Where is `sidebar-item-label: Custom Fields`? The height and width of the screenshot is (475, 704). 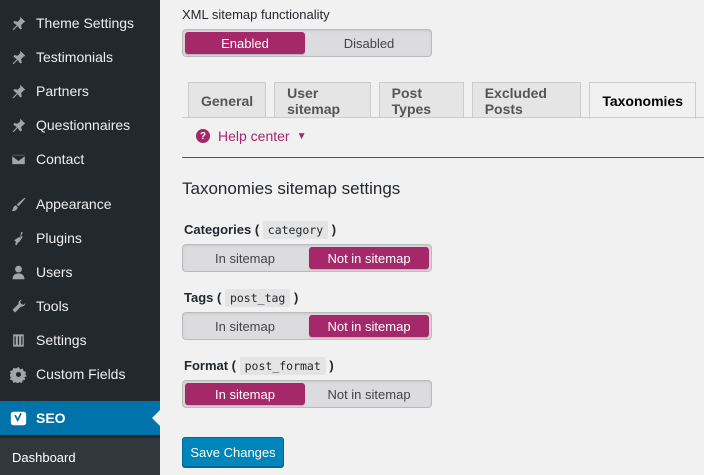 sidebar-item-label: Custom Fields is located at coordinates (81, 374).